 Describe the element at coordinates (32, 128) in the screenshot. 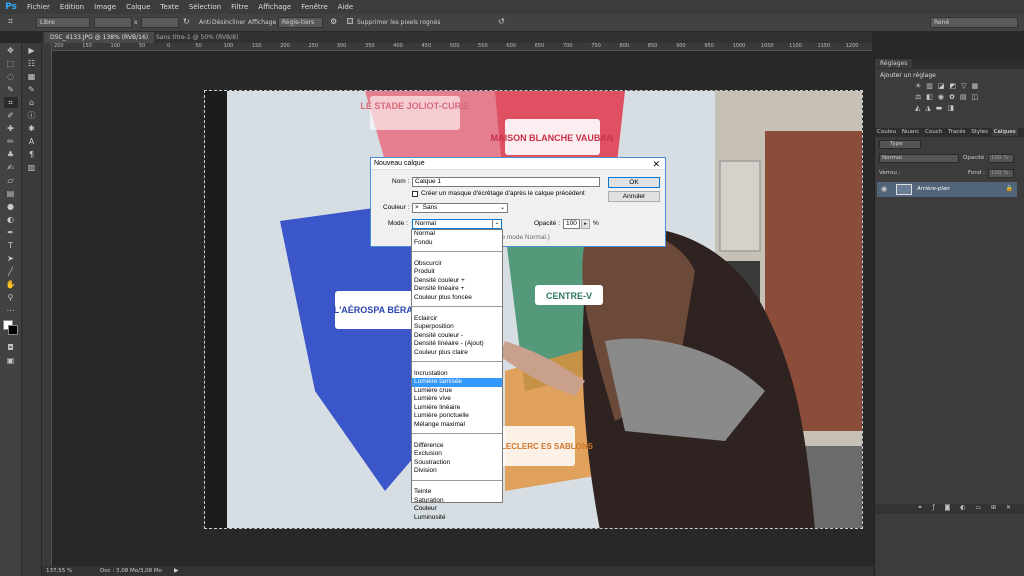

I see `clone-source-icon: ✱` at that location.